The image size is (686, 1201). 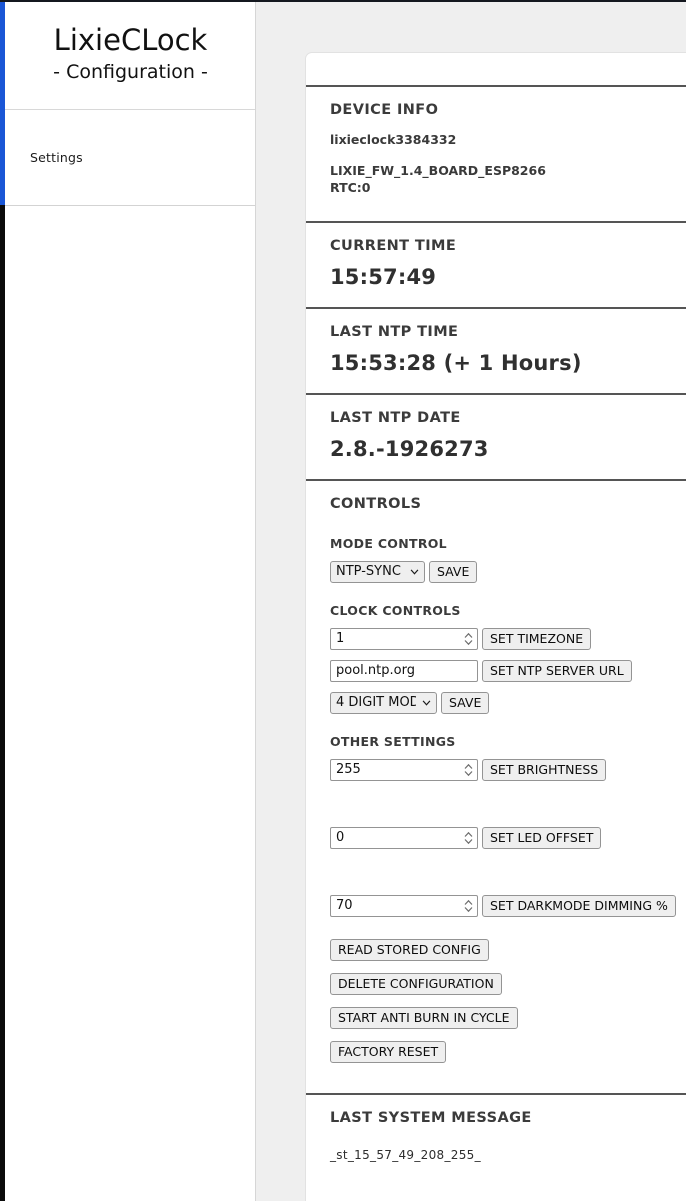 What do you see at coordinates (508, 571) in the screenshot?
I see `mode-control-row: NTP-SYNC SAVE` at bounding box center [508, 571].